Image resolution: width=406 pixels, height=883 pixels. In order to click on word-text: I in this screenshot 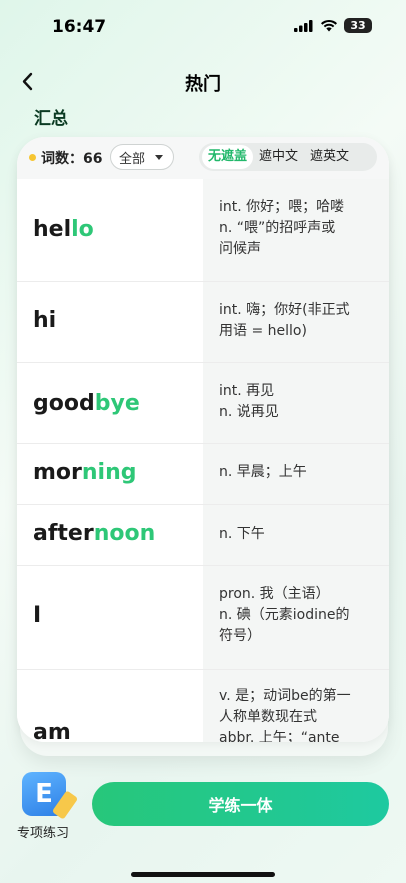, I will do `click(37, 615)`.